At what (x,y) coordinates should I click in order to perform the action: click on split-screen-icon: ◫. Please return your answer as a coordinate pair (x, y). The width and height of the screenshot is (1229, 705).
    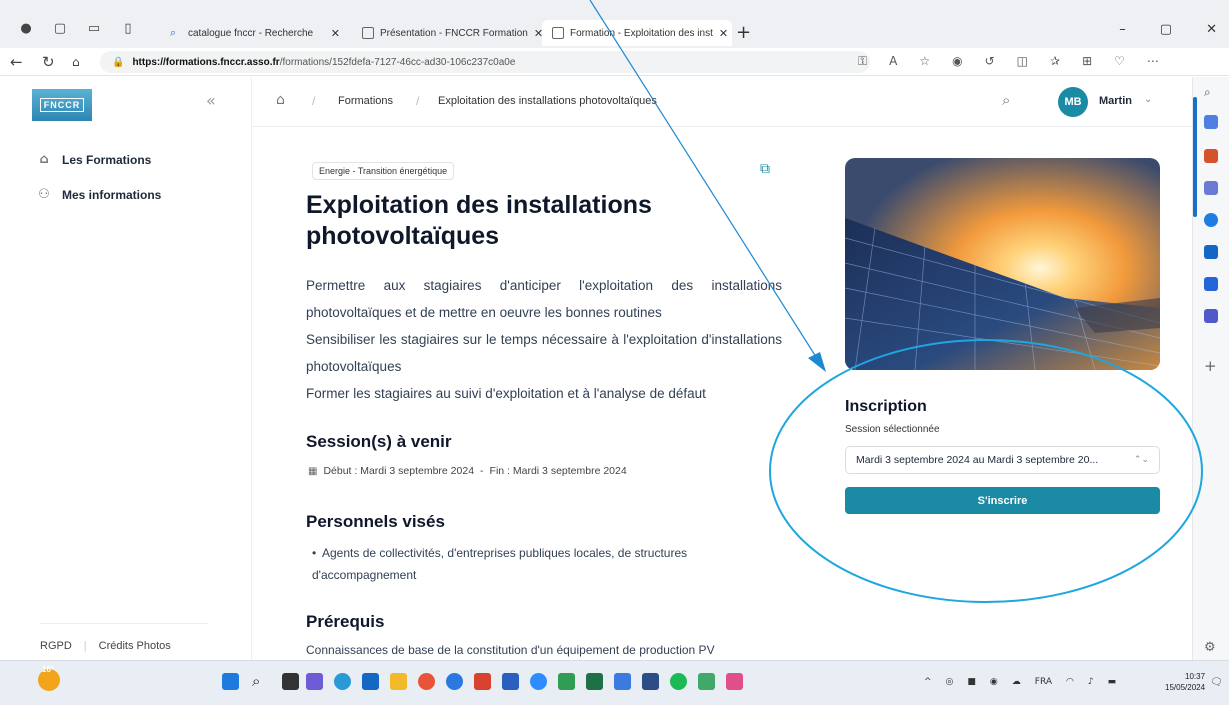
    Looking at the image, I should click on (1022, 61).